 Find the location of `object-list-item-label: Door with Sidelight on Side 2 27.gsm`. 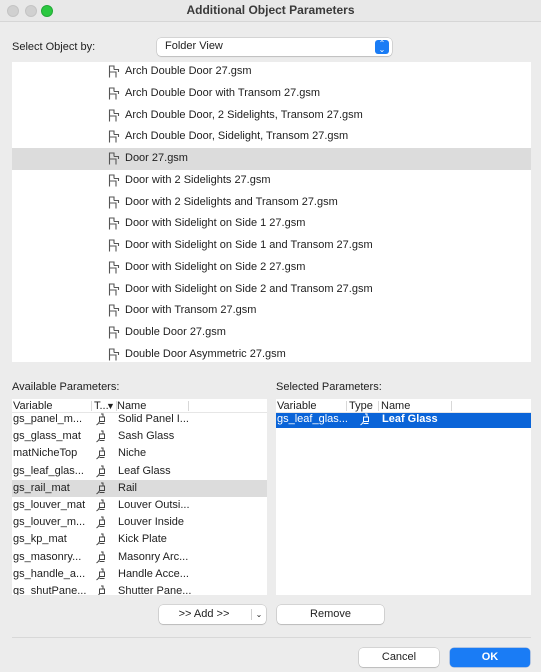

object-list-item-label: Door with Sidelight on Side 2 27.gsm is located at coordinates (215, 266).